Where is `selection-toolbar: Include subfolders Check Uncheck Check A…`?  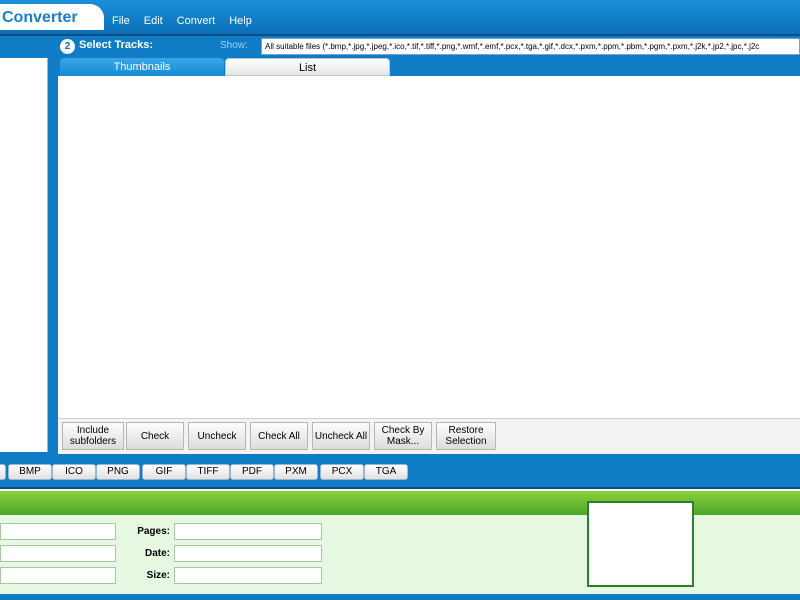 selection-toolbar: Include subfolders Check Uncheck Check A… is located at coordinates (429, 436).